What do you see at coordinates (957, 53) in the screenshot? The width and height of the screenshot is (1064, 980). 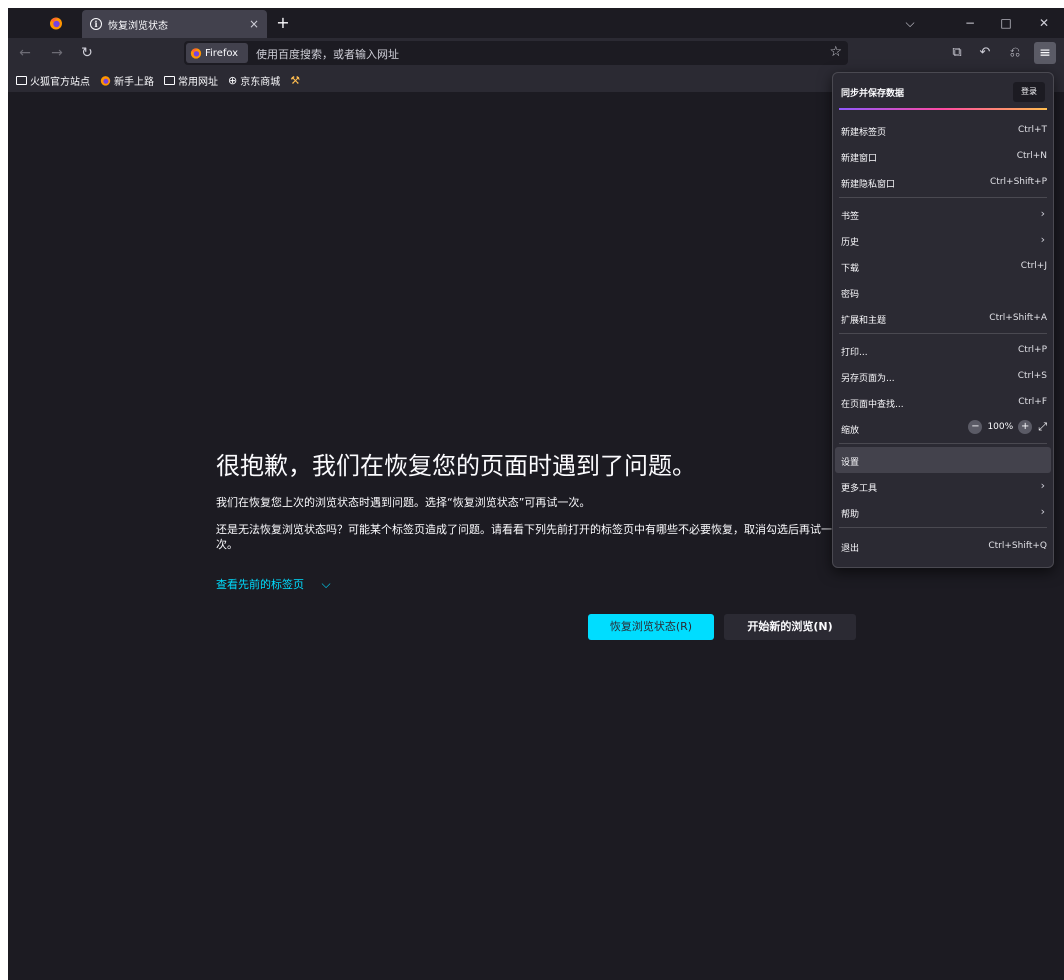 I see `screenshot-icon: ⧉` at bounding box center [957, 53].